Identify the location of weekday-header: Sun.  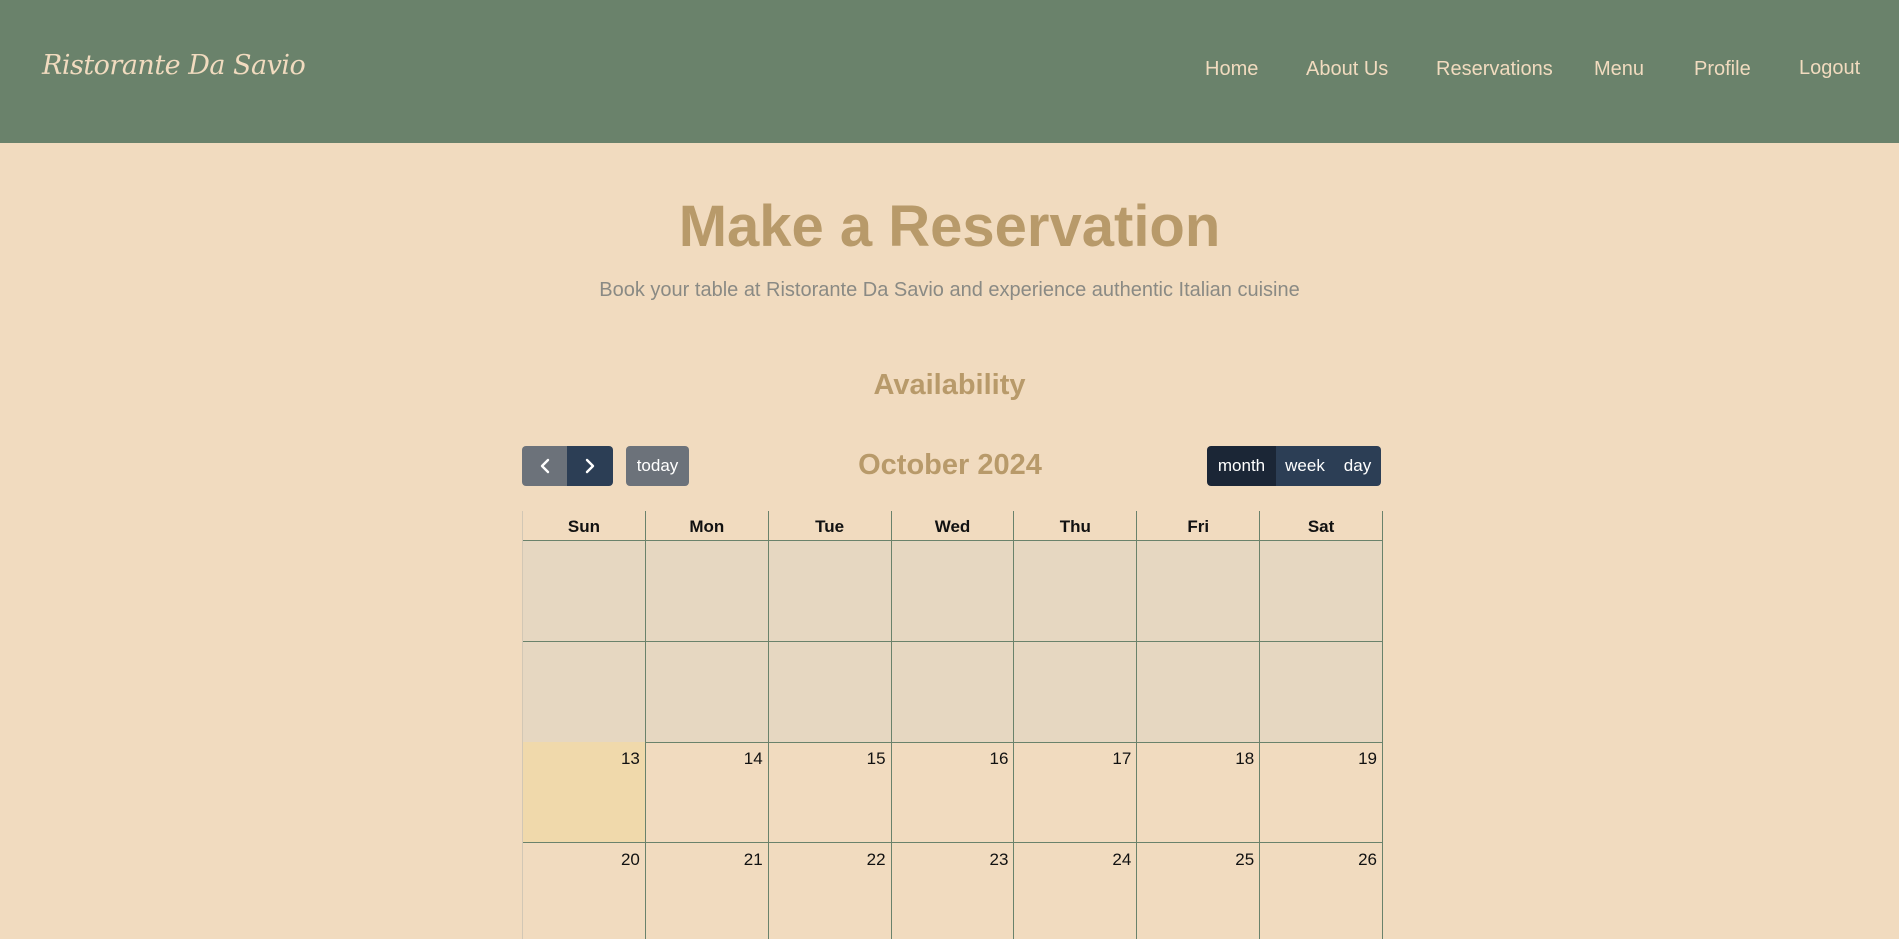
(584, 525).